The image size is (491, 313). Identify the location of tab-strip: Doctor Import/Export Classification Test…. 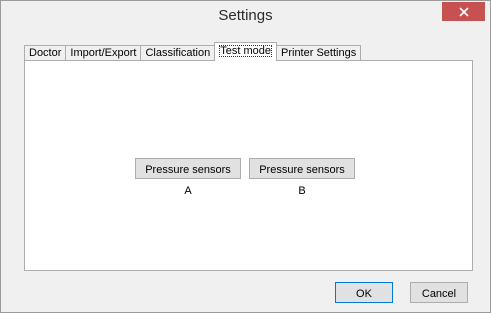
(193, 51).